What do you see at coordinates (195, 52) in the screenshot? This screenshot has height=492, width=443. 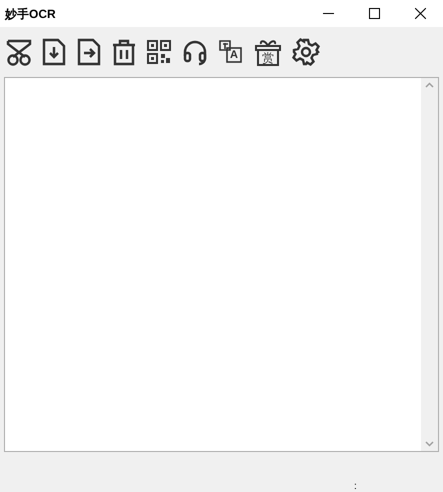 I see `headset-icon` at bounding box center [195, 52].